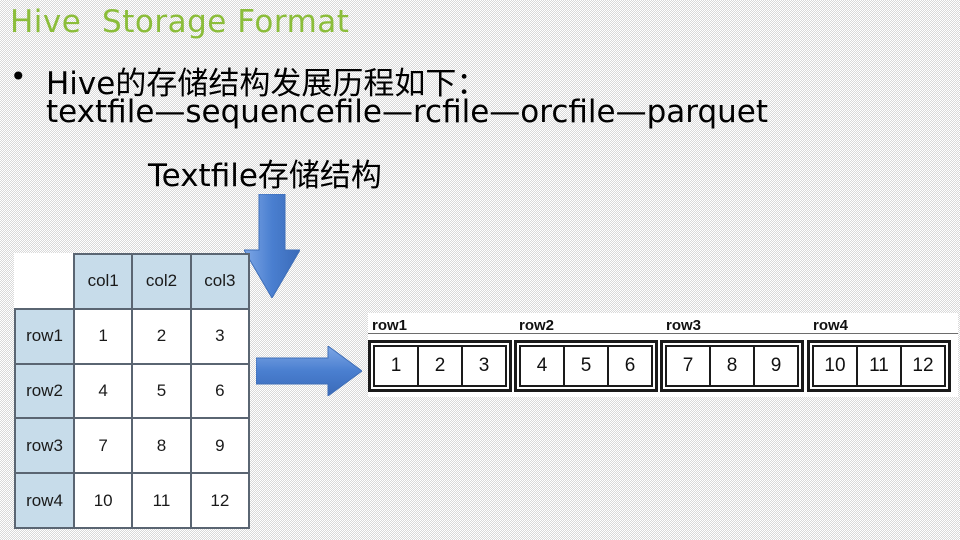 Image resolution: width=960 pixels, height=540 pixels. Describe the element at coordinates (103, 281) in the screenshot. I see `column-header: col1` at that location.